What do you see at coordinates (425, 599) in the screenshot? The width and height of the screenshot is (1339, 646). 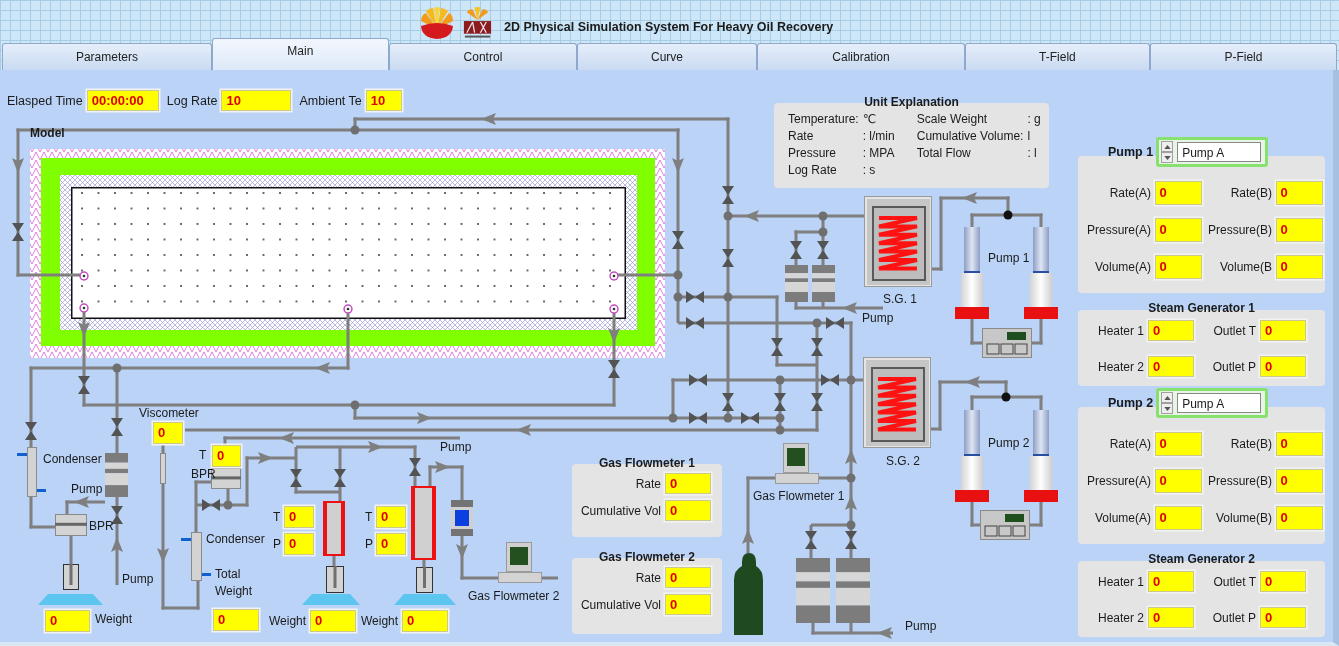 I see `scale-icon` at bounding box center [425, 599].